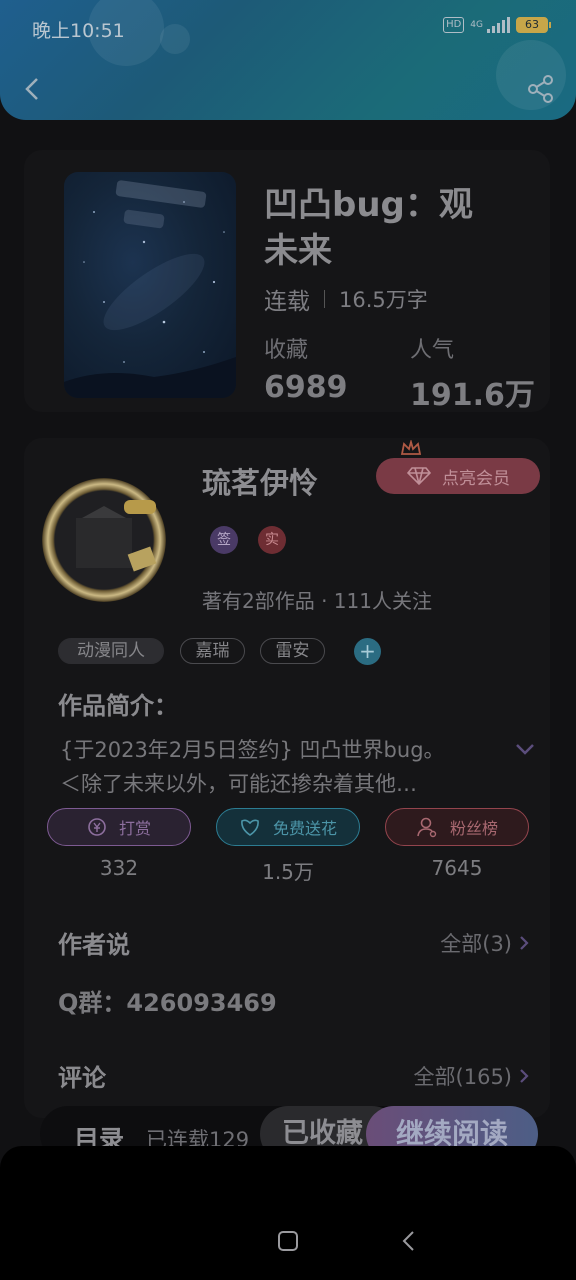 The image size is (576, 1280). What do you see at coordinates (260, 481) in the screenshot?
I see `author-name: 琉茗伊怜` at bounding box center [260, 481].